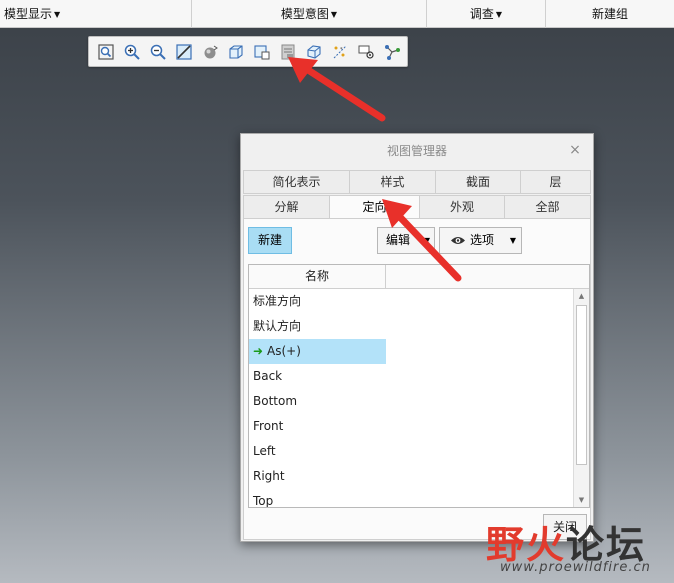  I want to click on scroll-thumb, so click(581, 385).